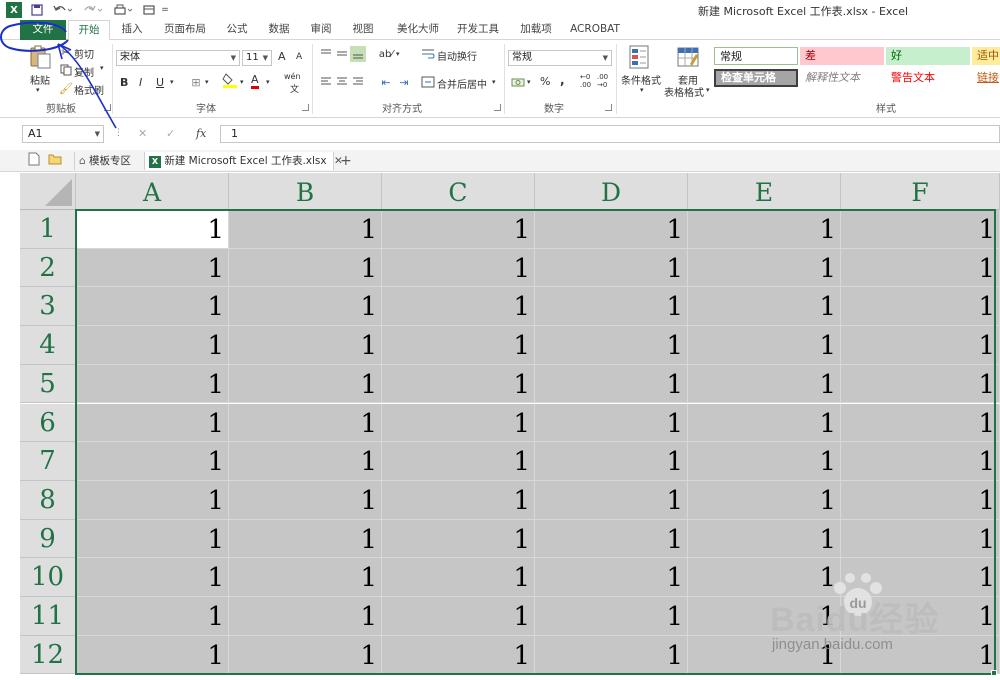 This screenshot has width=1000, height=680. I want to click on cell-f10: 1, so click(920, 577).